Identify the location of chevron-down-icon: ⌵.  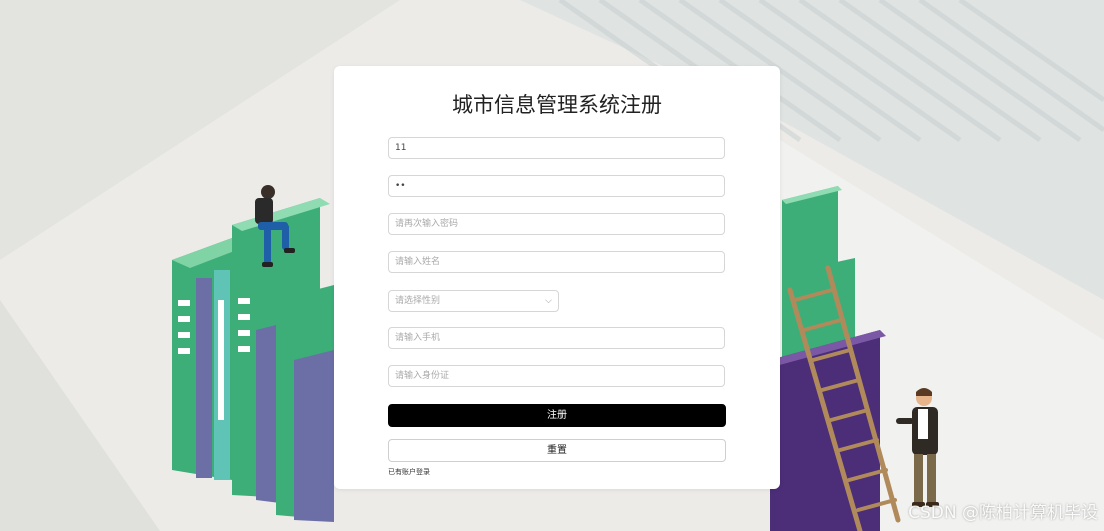
(548, 301).